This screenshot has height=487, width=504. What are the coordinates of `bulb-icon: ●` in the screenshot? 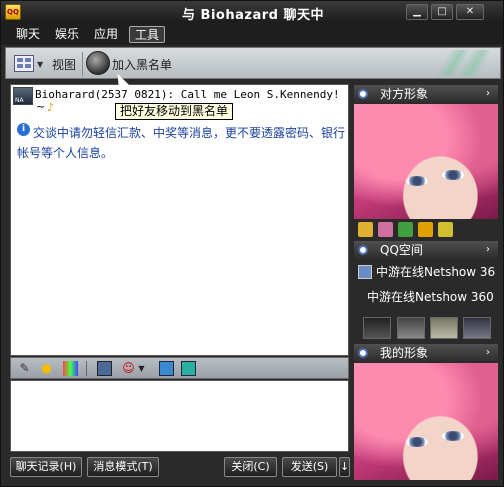 It's located at (46, 368).